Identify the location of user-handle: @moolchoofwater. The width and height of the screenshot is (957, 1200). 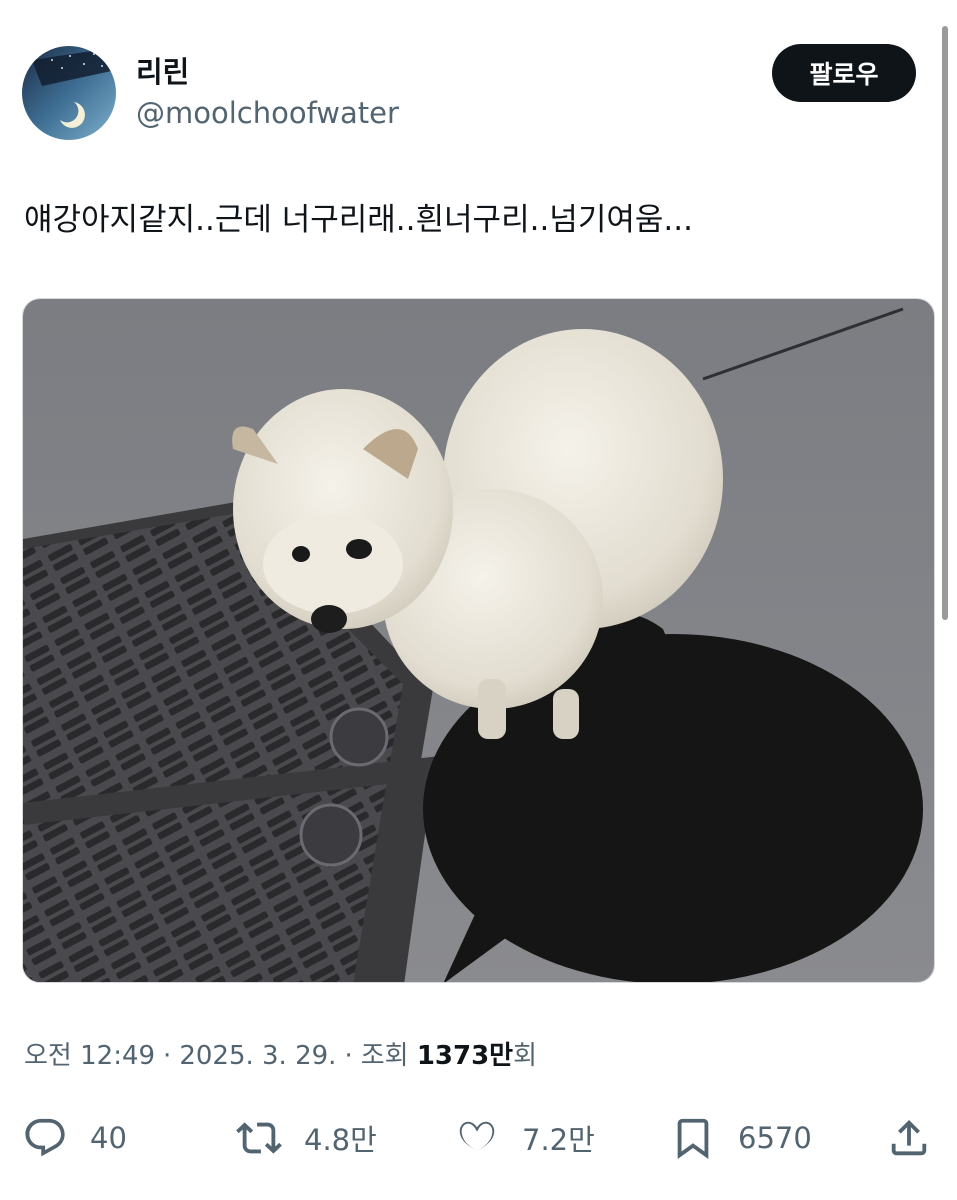
(267, 113).